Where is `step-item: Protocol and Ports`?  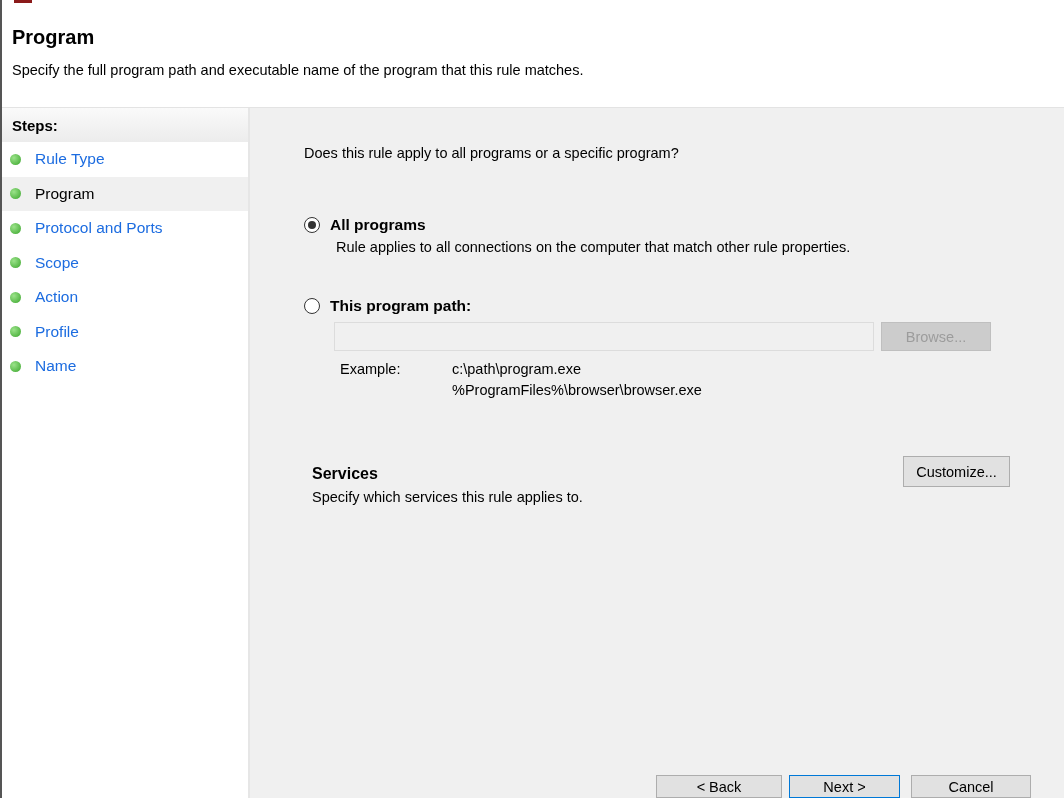
step-item: Protocol and Ports is located at coordinates (125, 228).